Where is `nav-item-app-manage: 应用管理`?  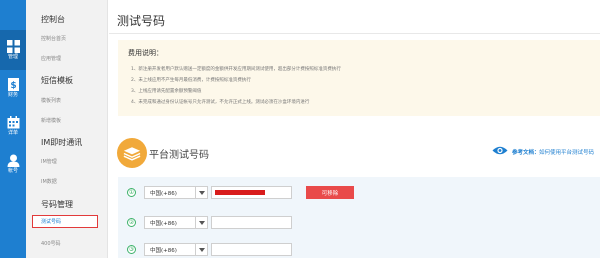
nav-item-app-manage: 应用管理 is located at coordinates (51, 58).